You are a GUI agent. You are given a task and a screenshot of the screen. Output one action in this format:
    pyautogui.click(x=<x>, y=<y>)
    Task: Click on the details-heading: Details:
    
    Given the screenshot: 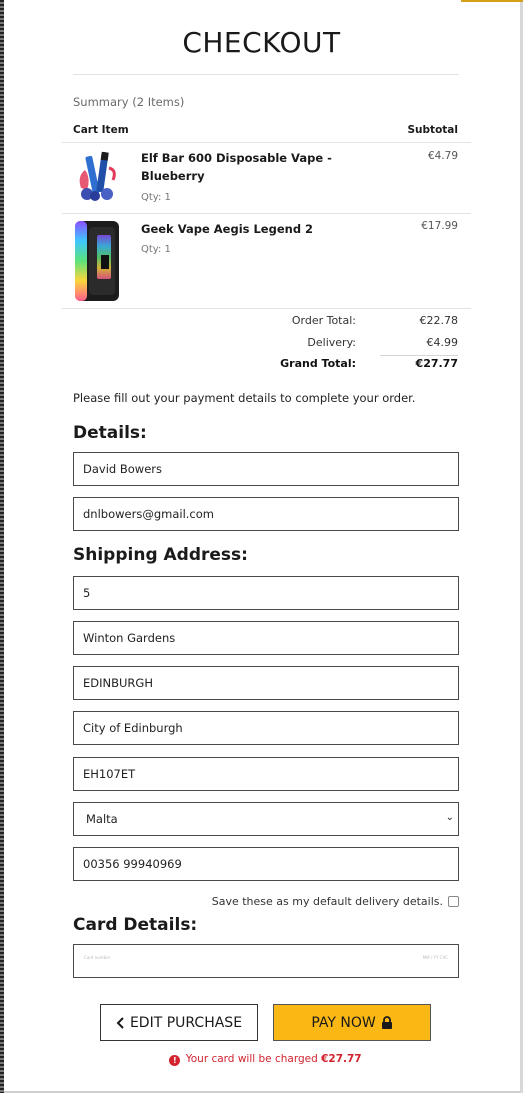 What is the action you would take?
    pyautogui.click(x=110, y=433)
    